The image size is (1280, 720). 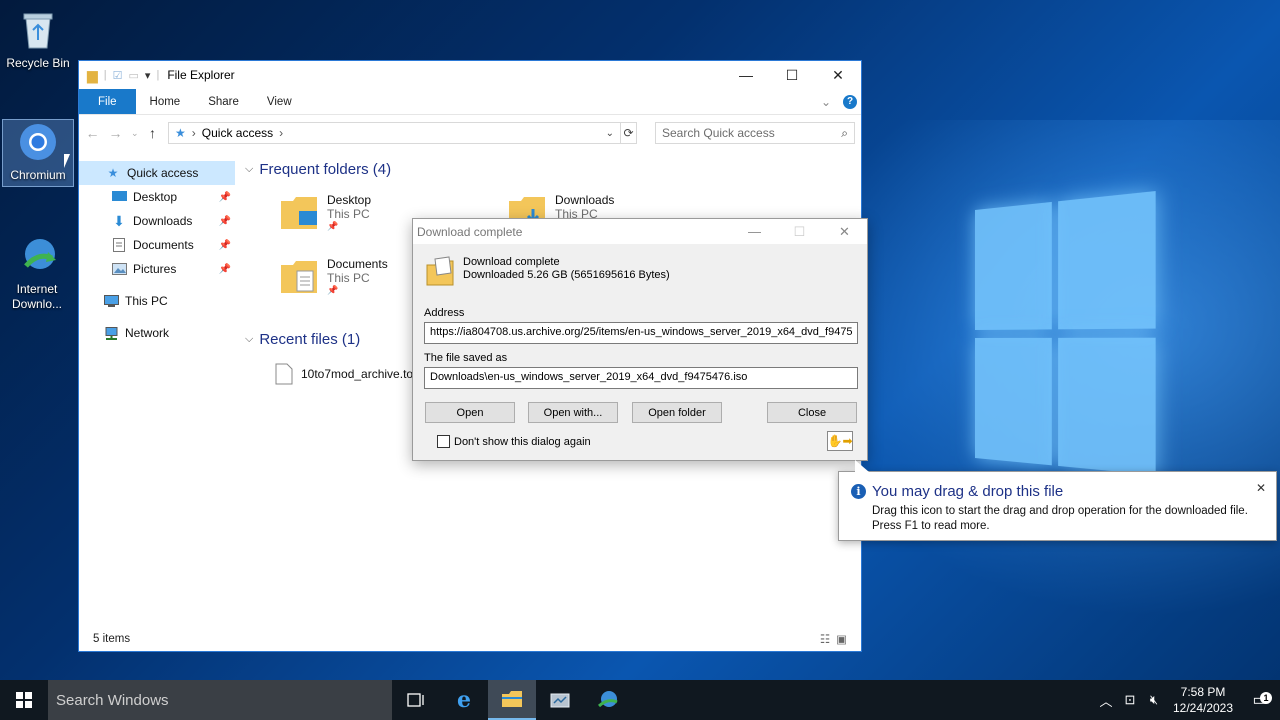 I want to click on internet-download-manager-icon, so click(x=608, y=699).